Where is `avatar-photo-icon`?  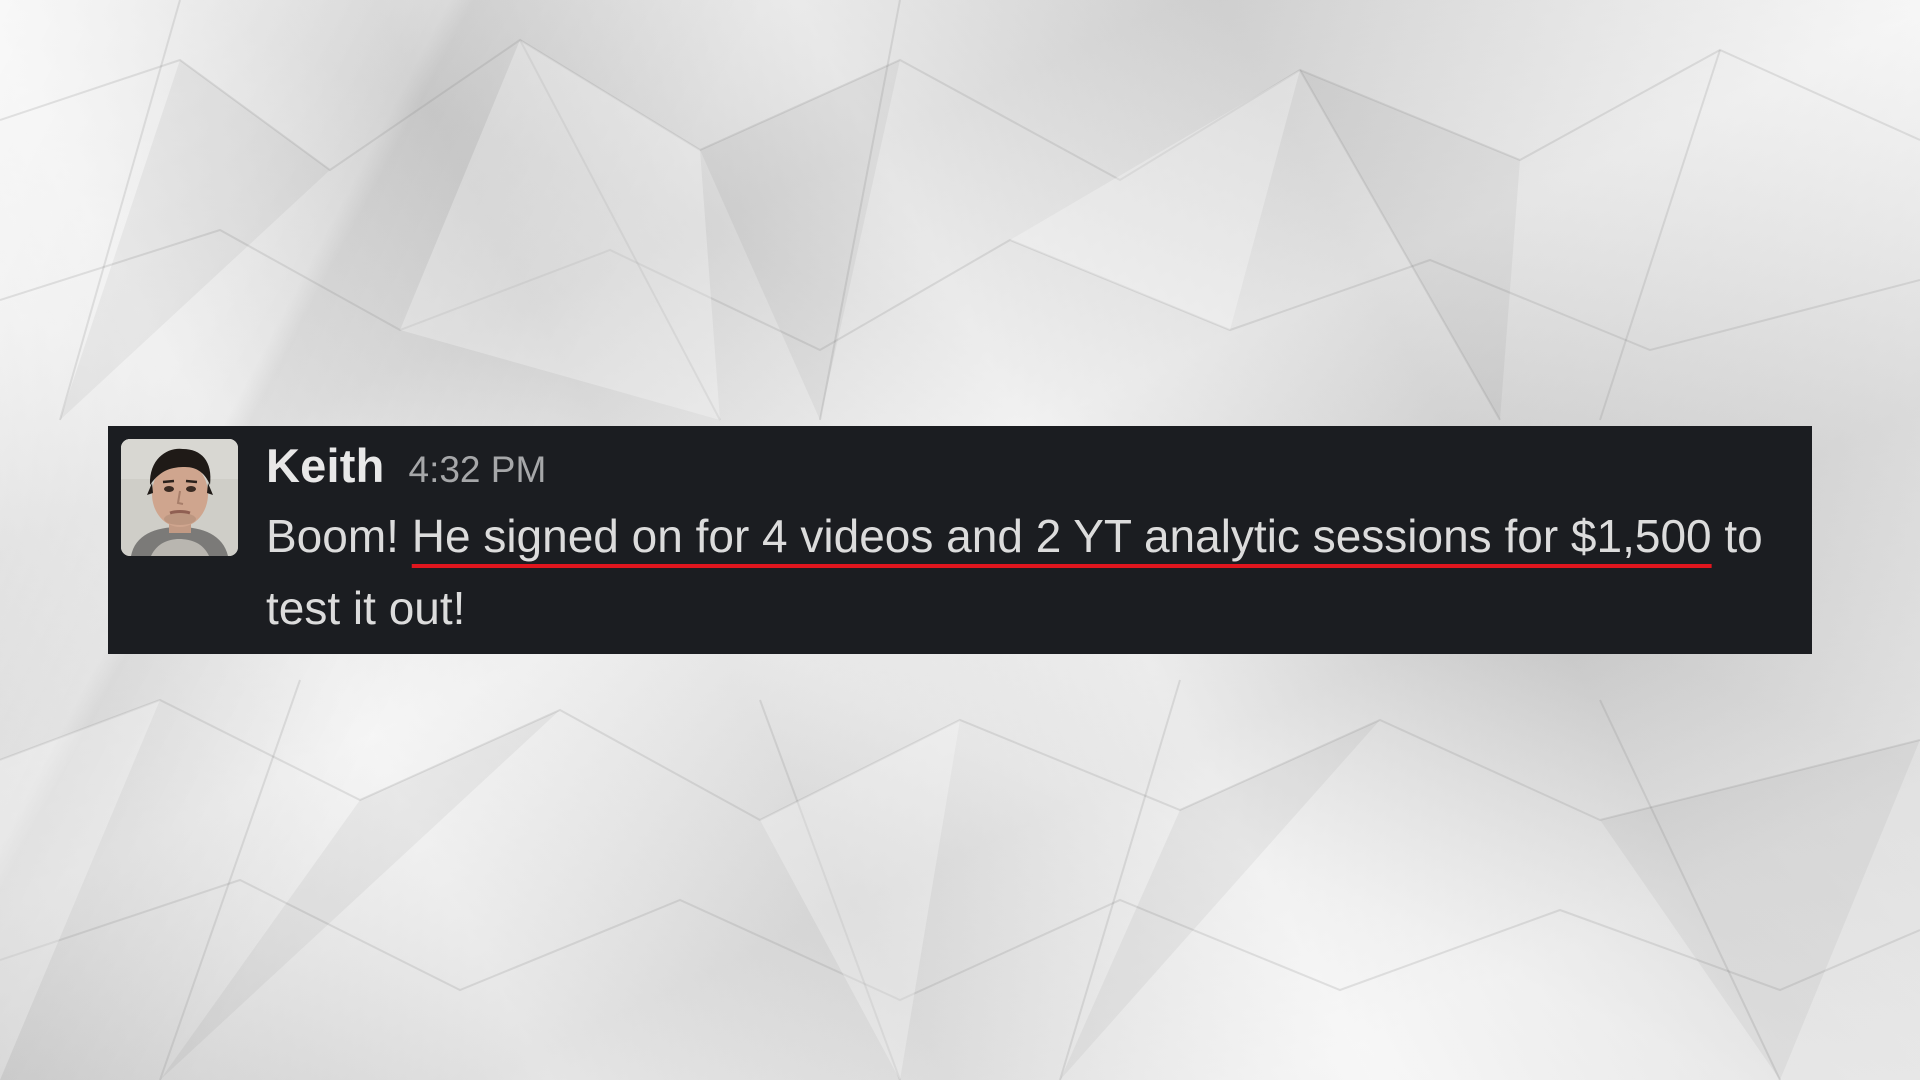 avatar-photo-icon is located at coordinates (179, 497).